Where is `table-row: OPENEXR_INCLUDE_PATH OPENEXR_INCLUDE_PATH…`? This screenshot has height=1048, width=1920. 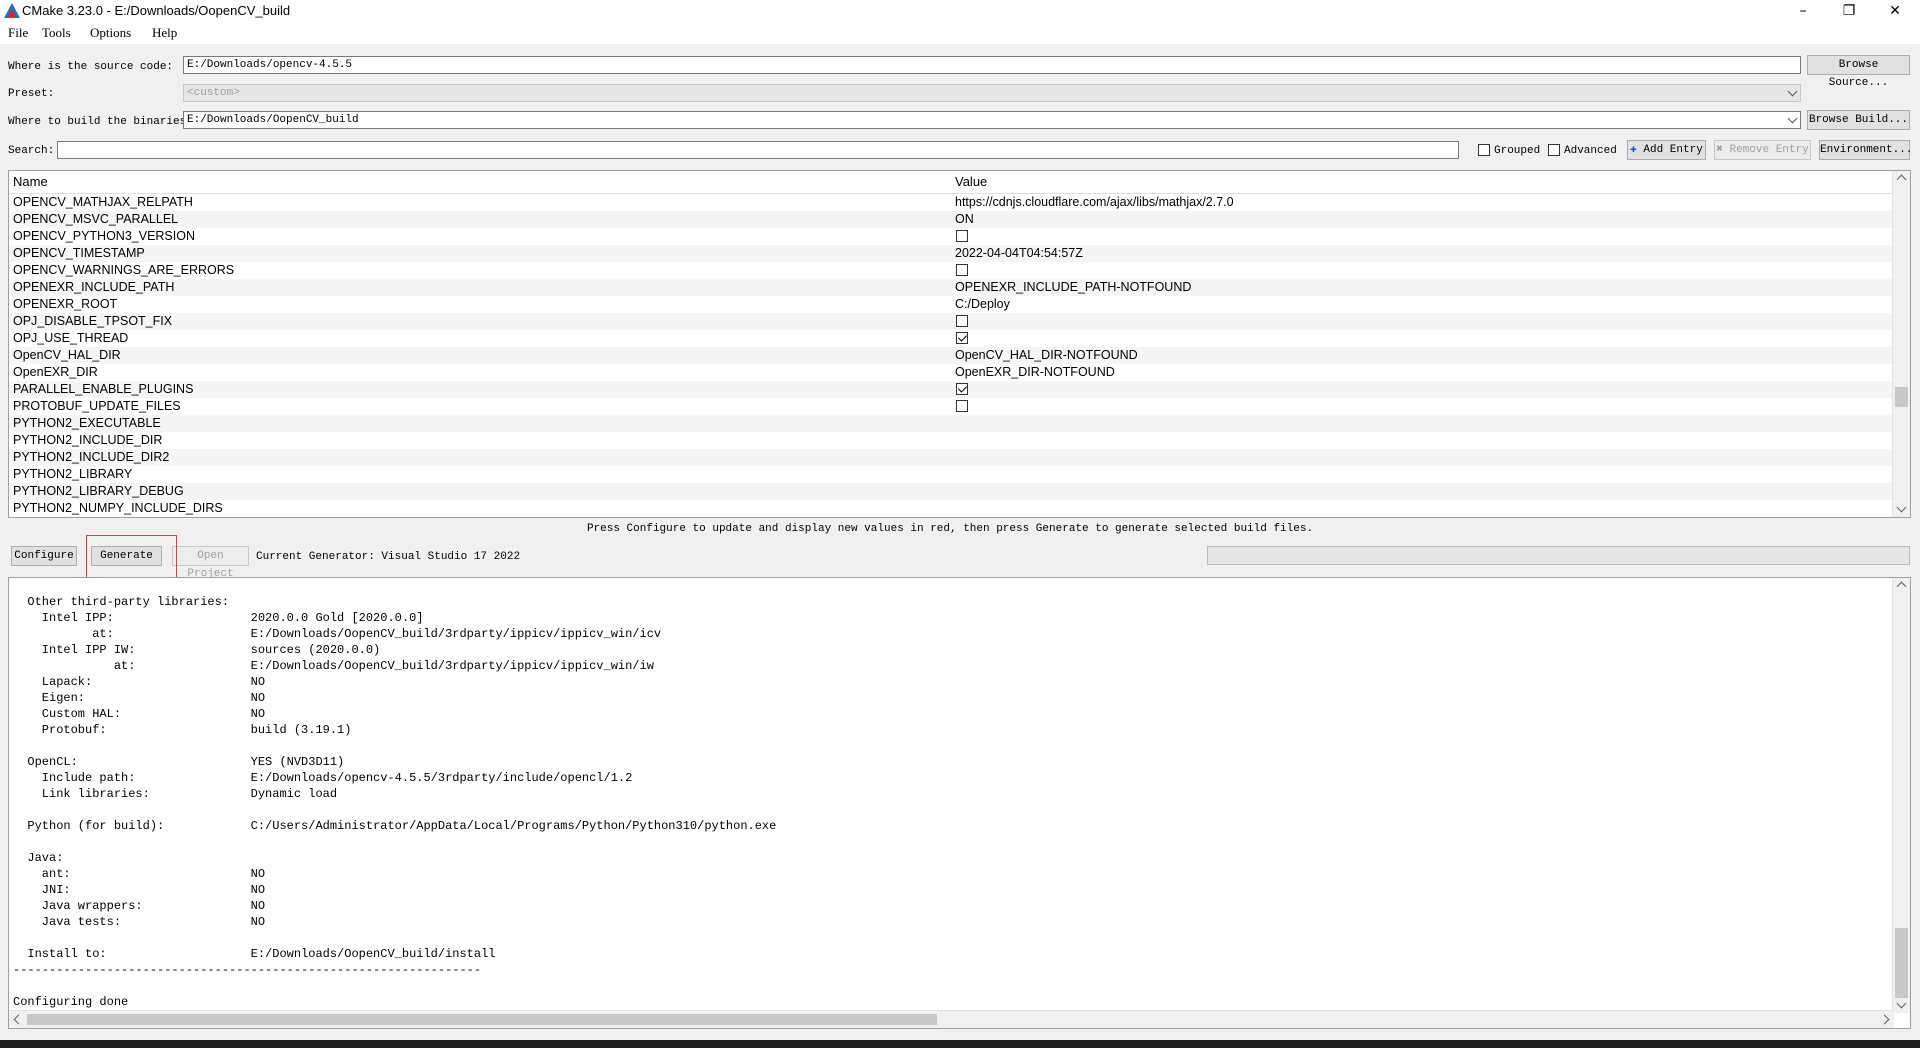
table-row: OPENEXR_INCLUDE_PATH OPENEXR_INCLUDE_PATH… is located at coordinates (951, 287).